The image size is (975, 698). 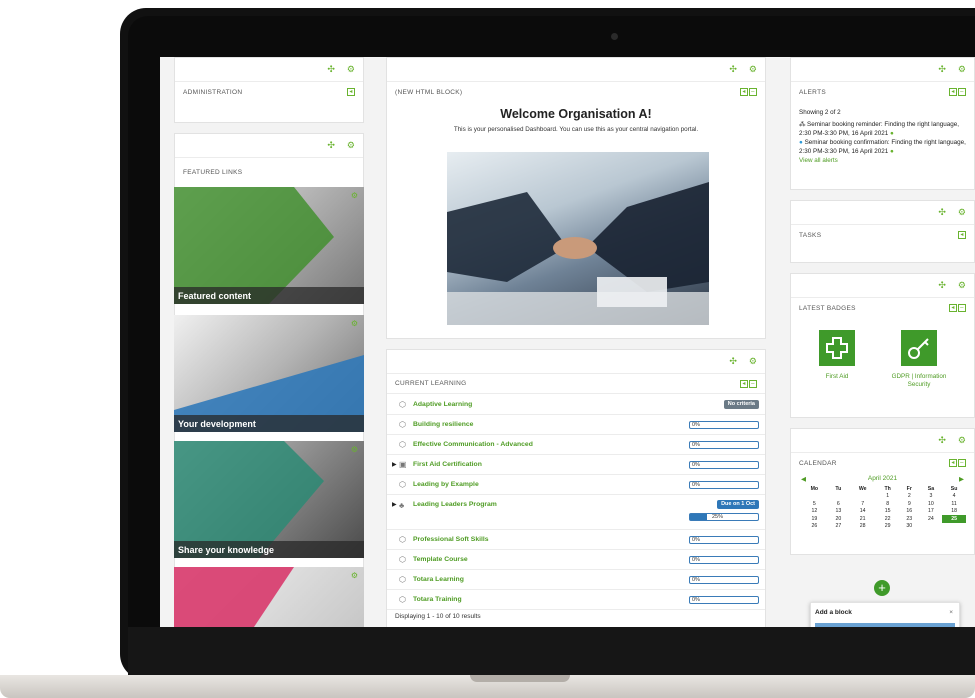 What do you see at coordinates (931, 497) in the screenshot?
I see `calendar-day: 3` at bounding box center [931, 497].